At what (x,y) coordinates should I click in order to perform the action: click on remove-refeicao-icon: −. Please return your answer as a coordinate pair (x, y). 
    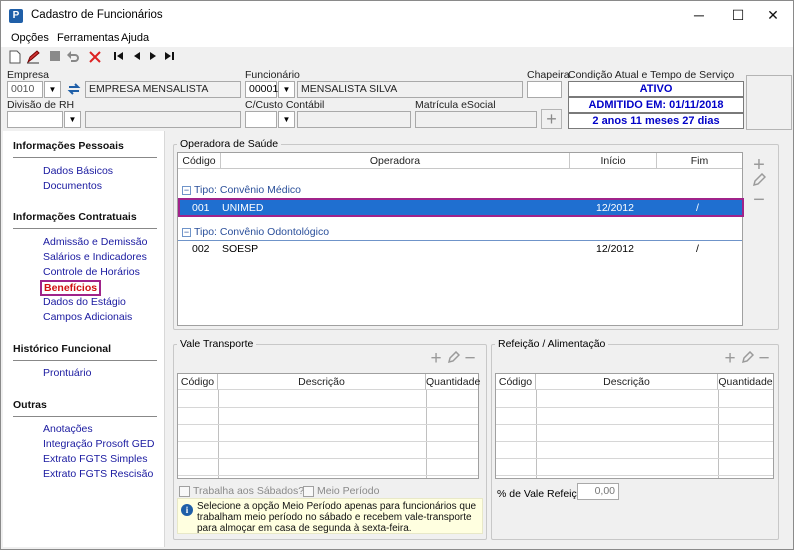
    Looking at the image, I should click on (764, 359).